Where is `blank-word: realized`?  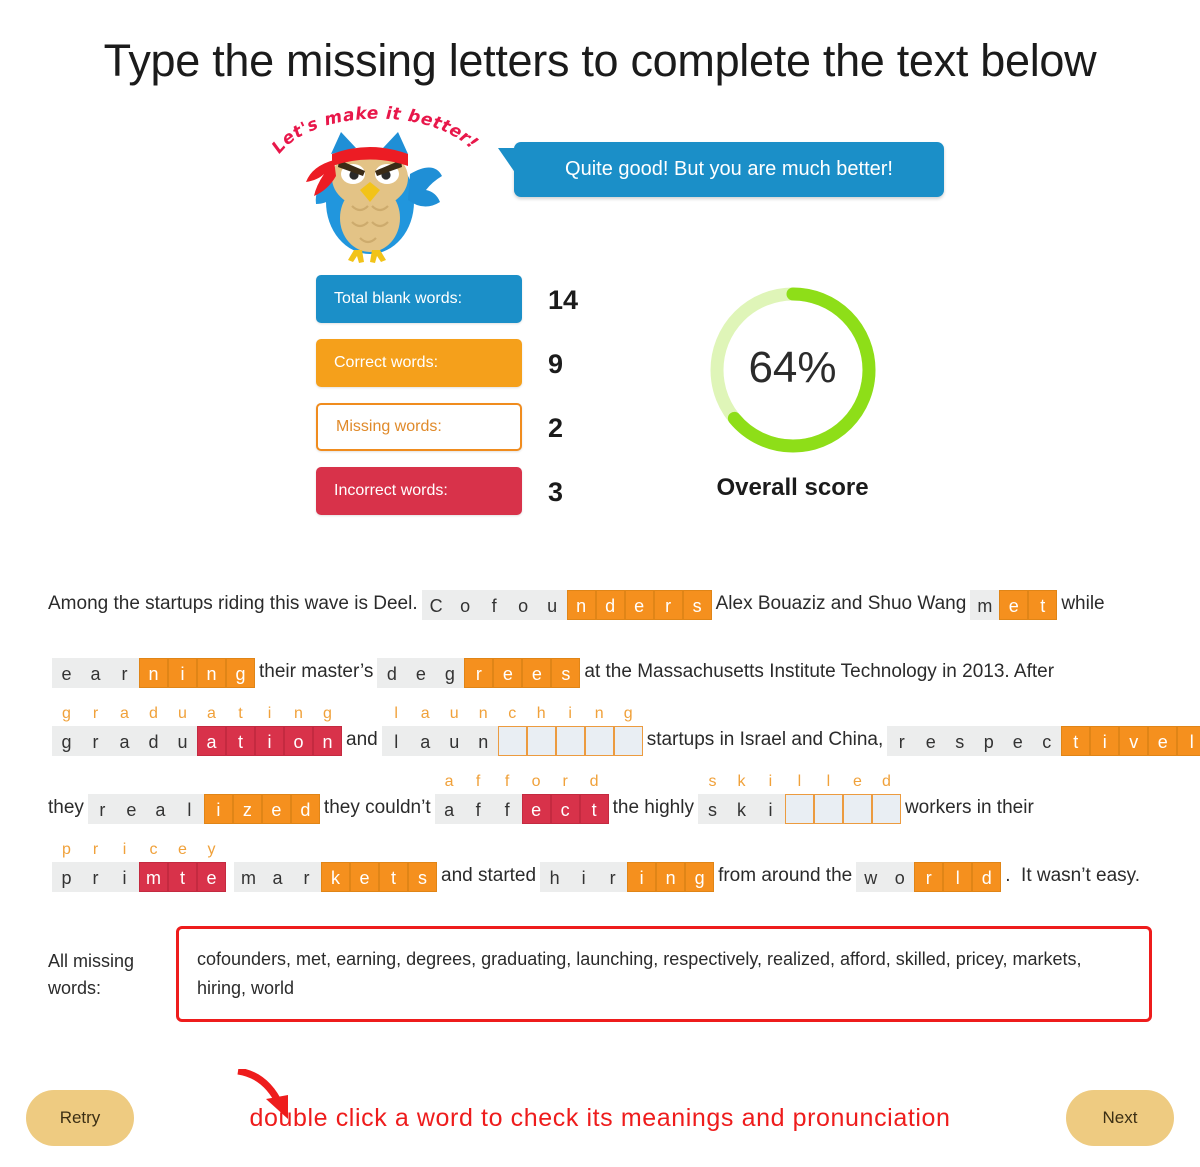
blank-word: realized is located at coordinates (203, 797).